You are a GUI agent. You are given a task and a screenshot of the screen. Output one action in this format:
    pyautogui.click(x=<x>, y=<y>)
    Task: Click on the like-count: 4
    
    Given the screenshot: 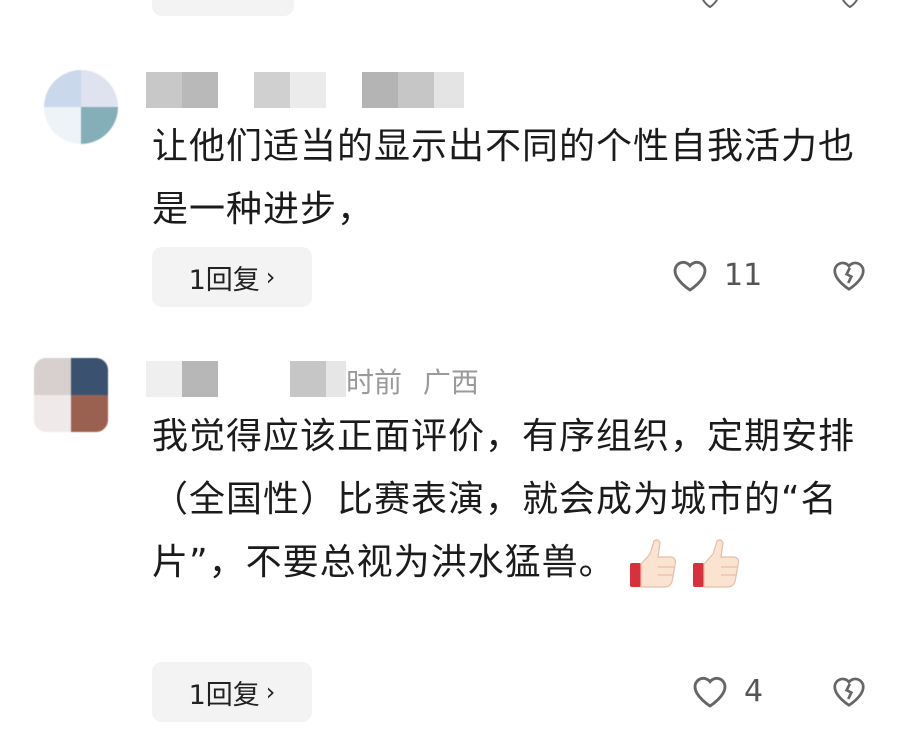 What is the action you would take?
    pyautogui.click(x=754, y=691)
    